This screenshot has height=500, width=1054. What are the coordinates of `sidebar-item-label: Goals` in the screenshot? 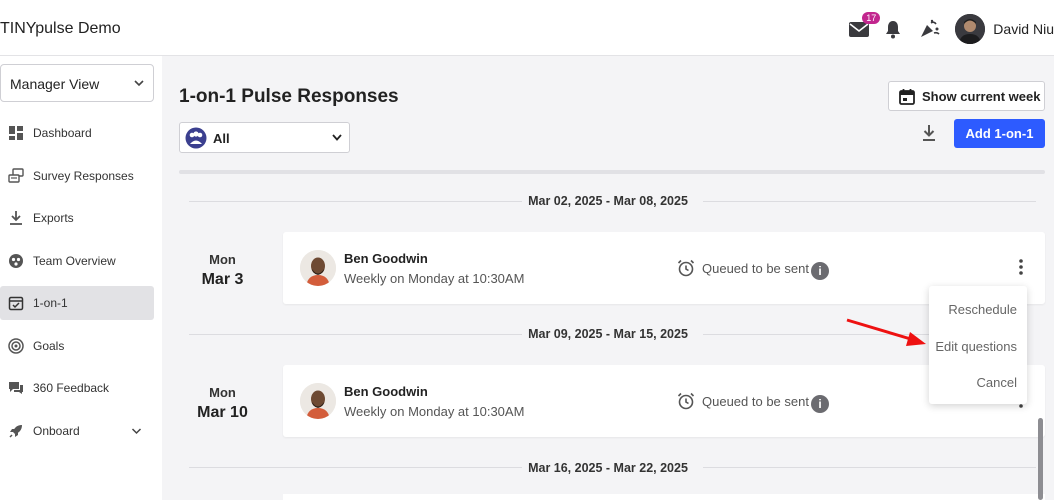 It's located at (49, 345).